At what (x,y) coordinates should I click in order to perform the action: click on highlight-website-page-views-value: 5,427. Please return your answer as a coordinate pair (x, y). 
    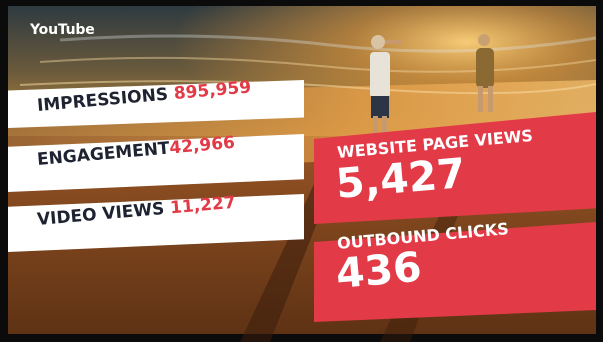
    Looking at the image, I should click on (400, 178).